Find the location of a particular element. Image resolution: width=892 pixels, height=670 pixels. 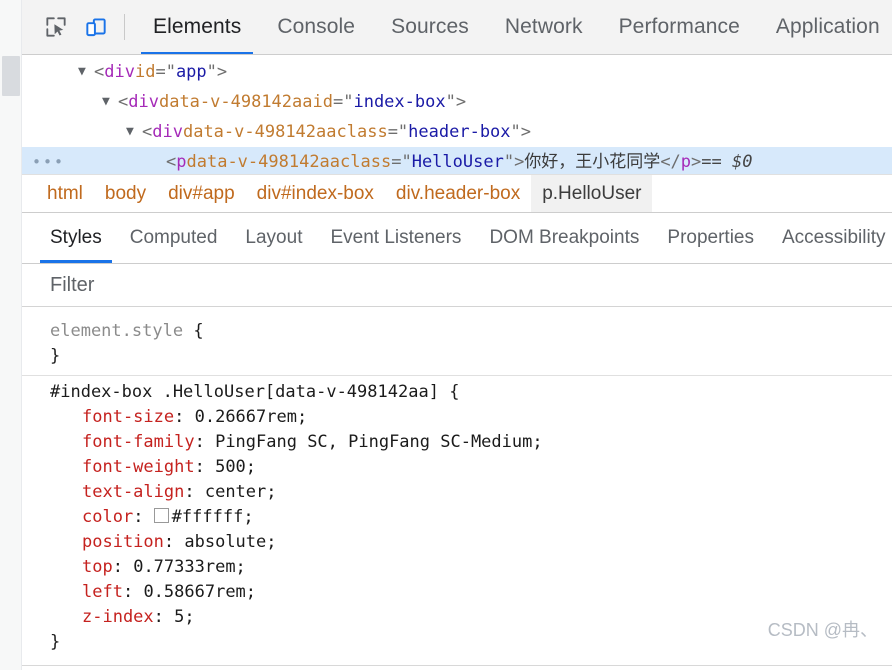

css-property-value: 0.26667rem; is located at coordinates (251, 417).